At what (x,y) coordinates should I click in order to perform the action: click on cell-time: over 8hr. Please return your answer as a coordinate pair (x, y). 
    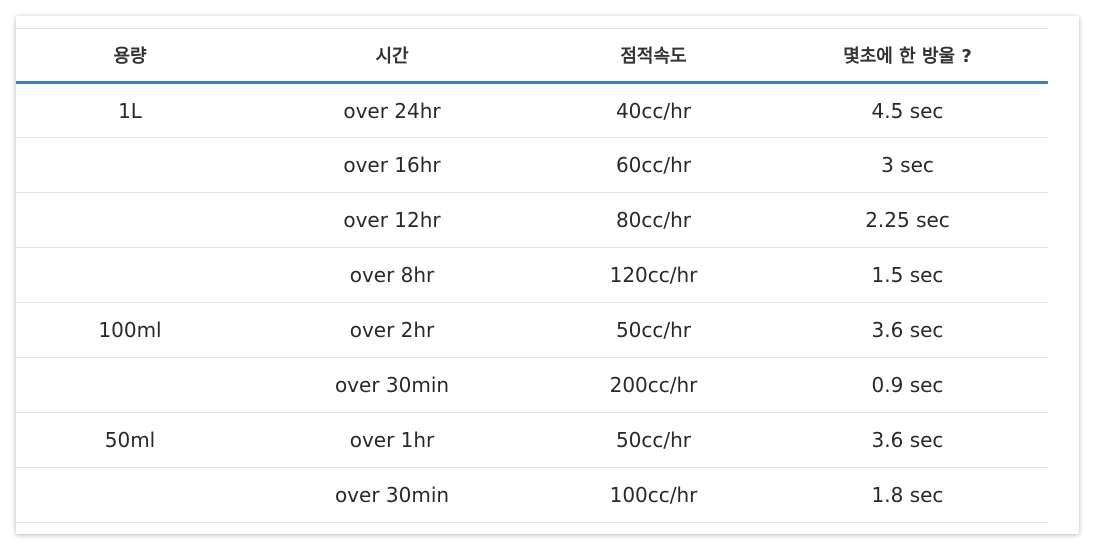
    Looking at the image, I should click on (392, 275).